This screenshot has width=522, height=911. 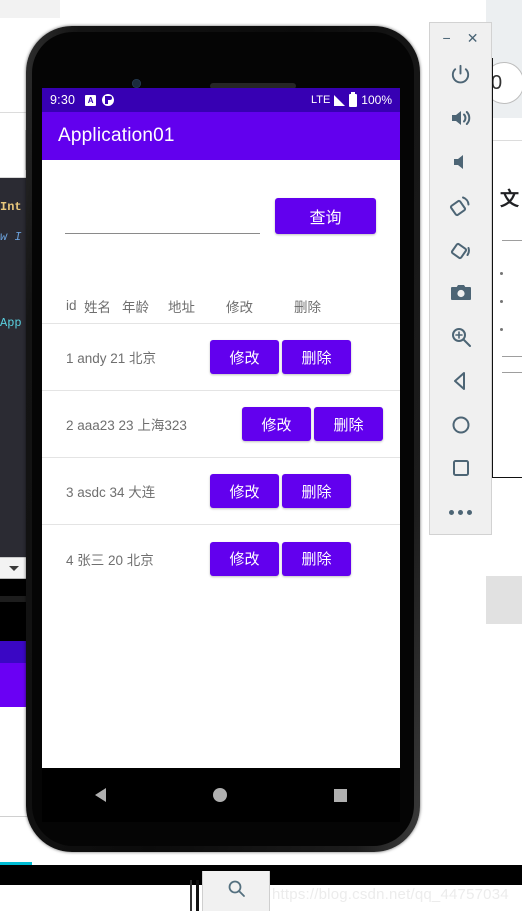 What do you see at coordinates (181, 307) in the screenshot?
I see `column-header-address: 地址` at bounding box center [181, 307].